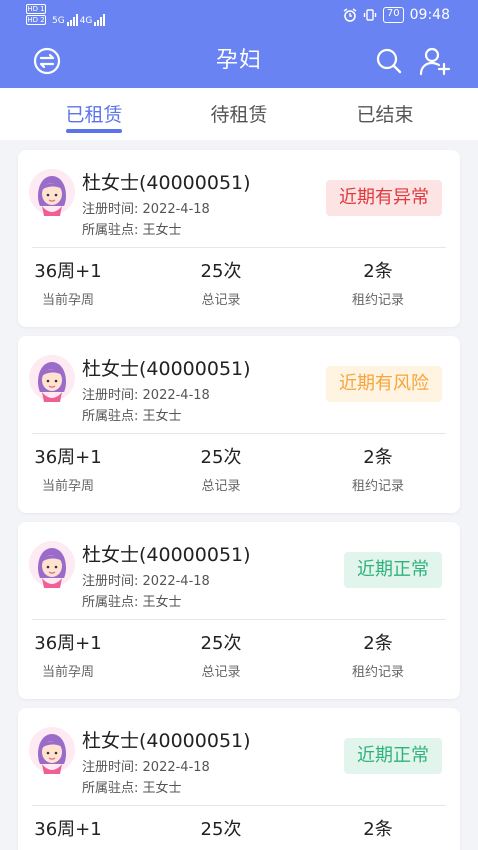  Describe the element at coordinates (79, 15) in the screenshot. I see `signal-icon: 5G 4G` at that location.